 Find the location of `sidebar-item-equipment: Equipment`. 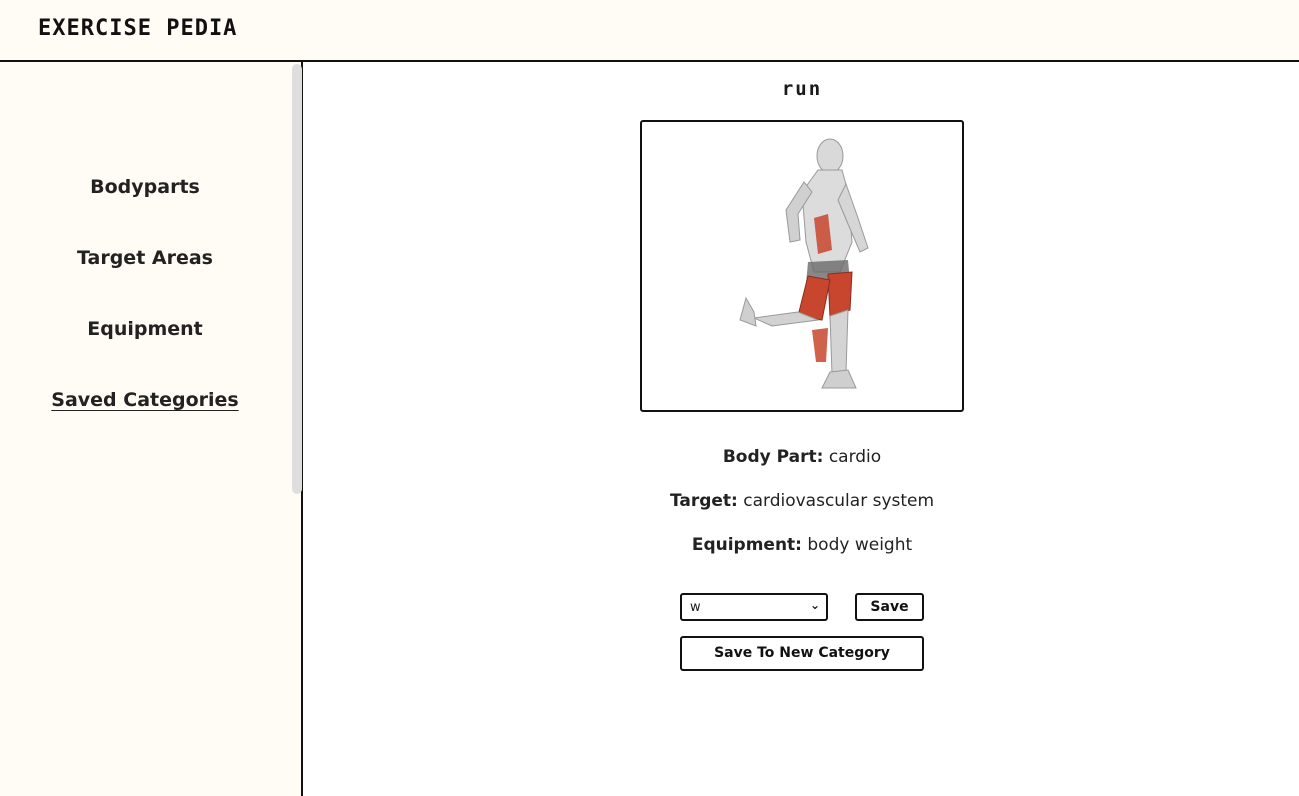

sidebar-item-equipment: Equipment is located at coordinates (145, 329).